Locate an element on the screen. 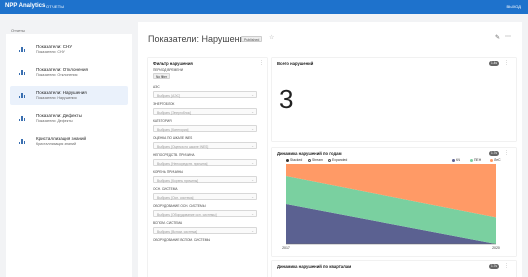  sidebar-item-defects: Показатели: Дефекты Показатели: Дефекты is located at coordinates (69, 118).